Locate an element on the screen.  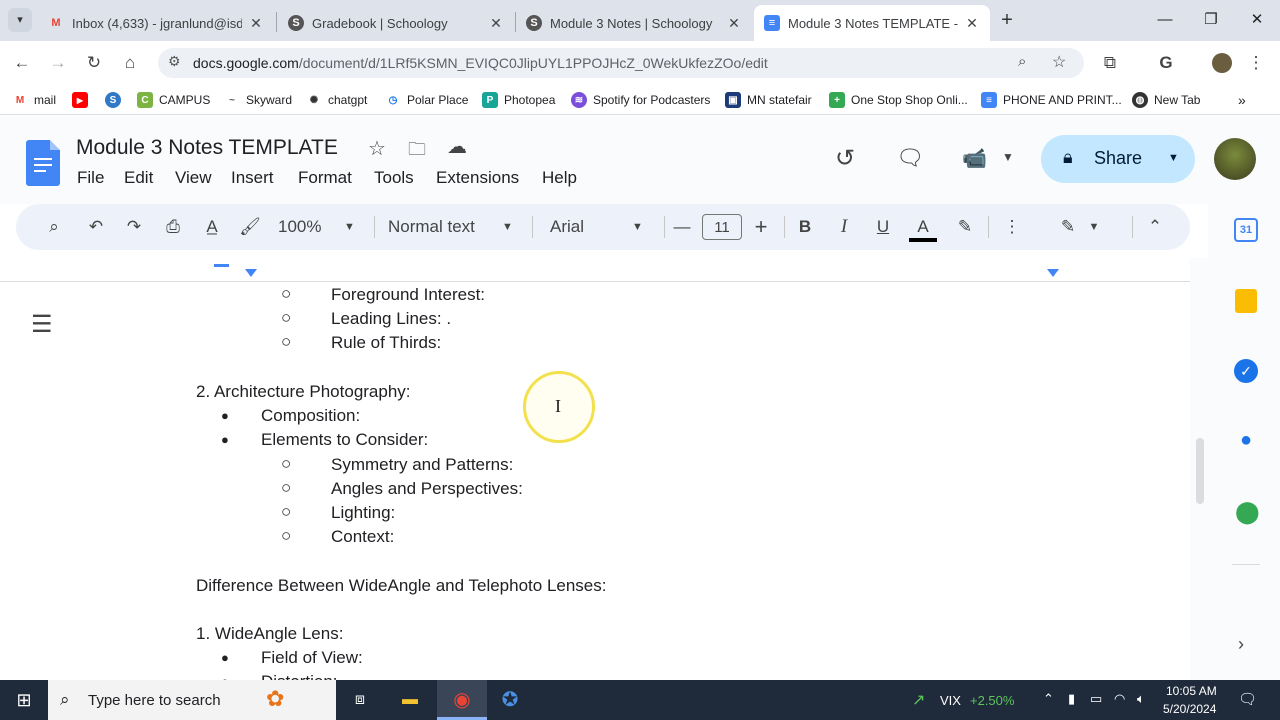
extensions-icon: ⧉ is located at coordinates (1110, 63).